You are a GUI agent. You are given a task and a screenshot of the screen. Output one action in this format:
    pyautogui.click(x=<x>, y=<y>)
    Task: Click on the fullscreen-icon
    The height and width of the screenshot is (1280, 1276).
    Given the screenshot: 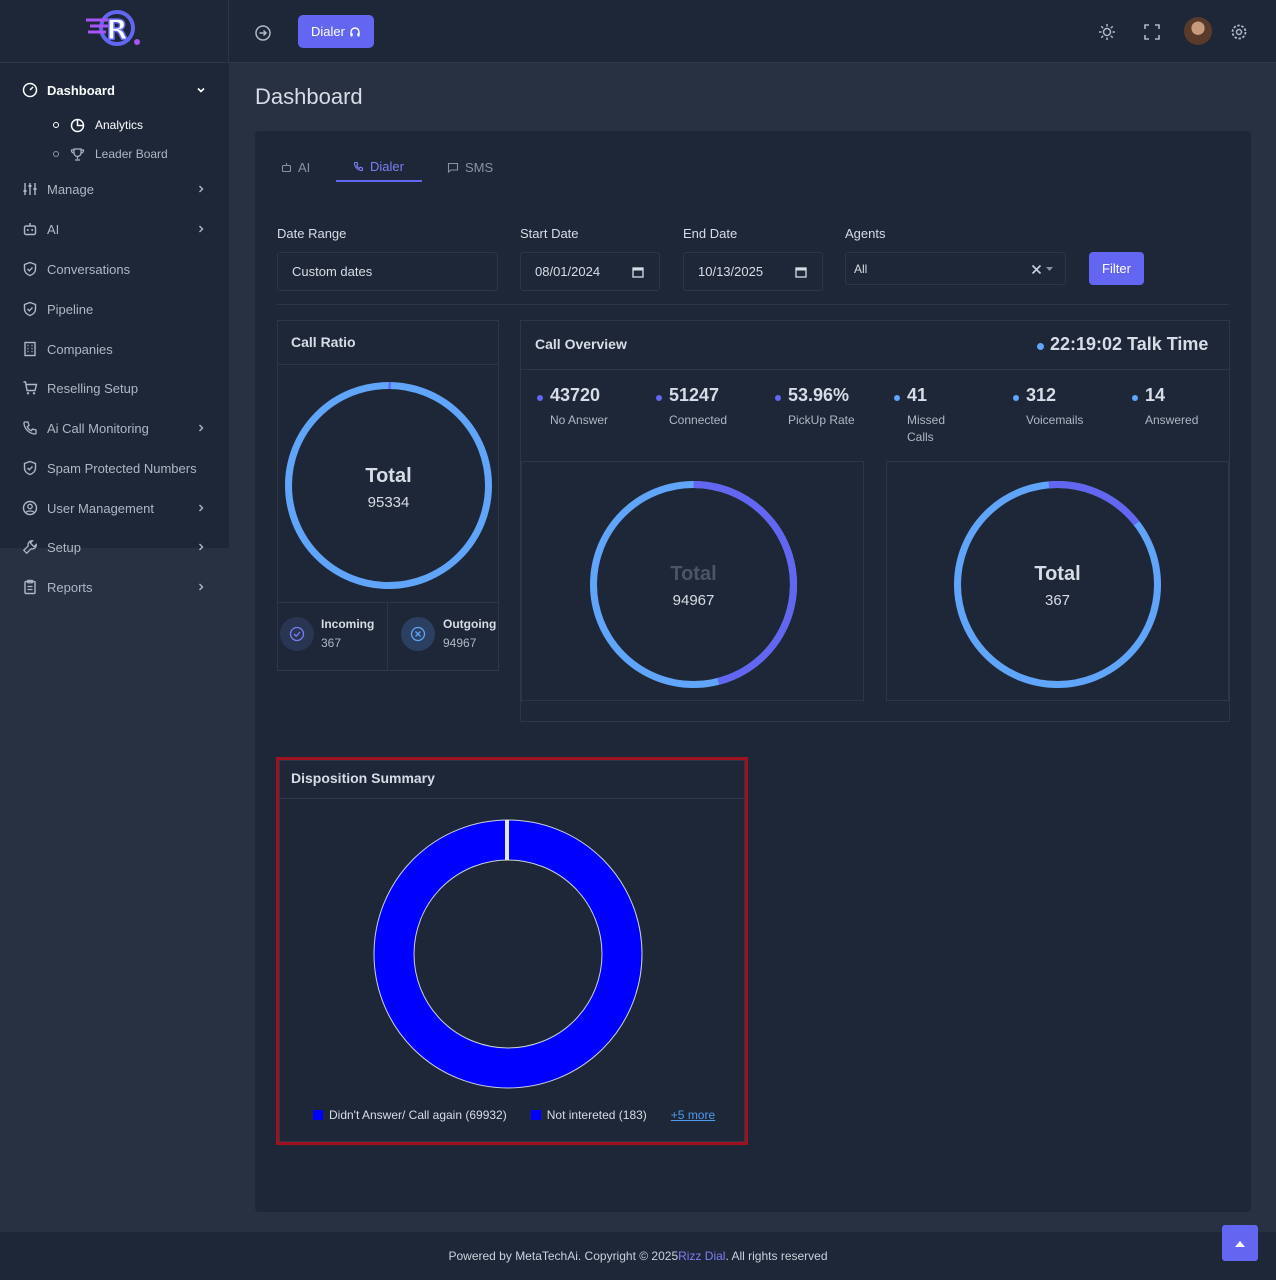 What is the action you would take?
    pyautogui.click(x=1152, y=32)
    